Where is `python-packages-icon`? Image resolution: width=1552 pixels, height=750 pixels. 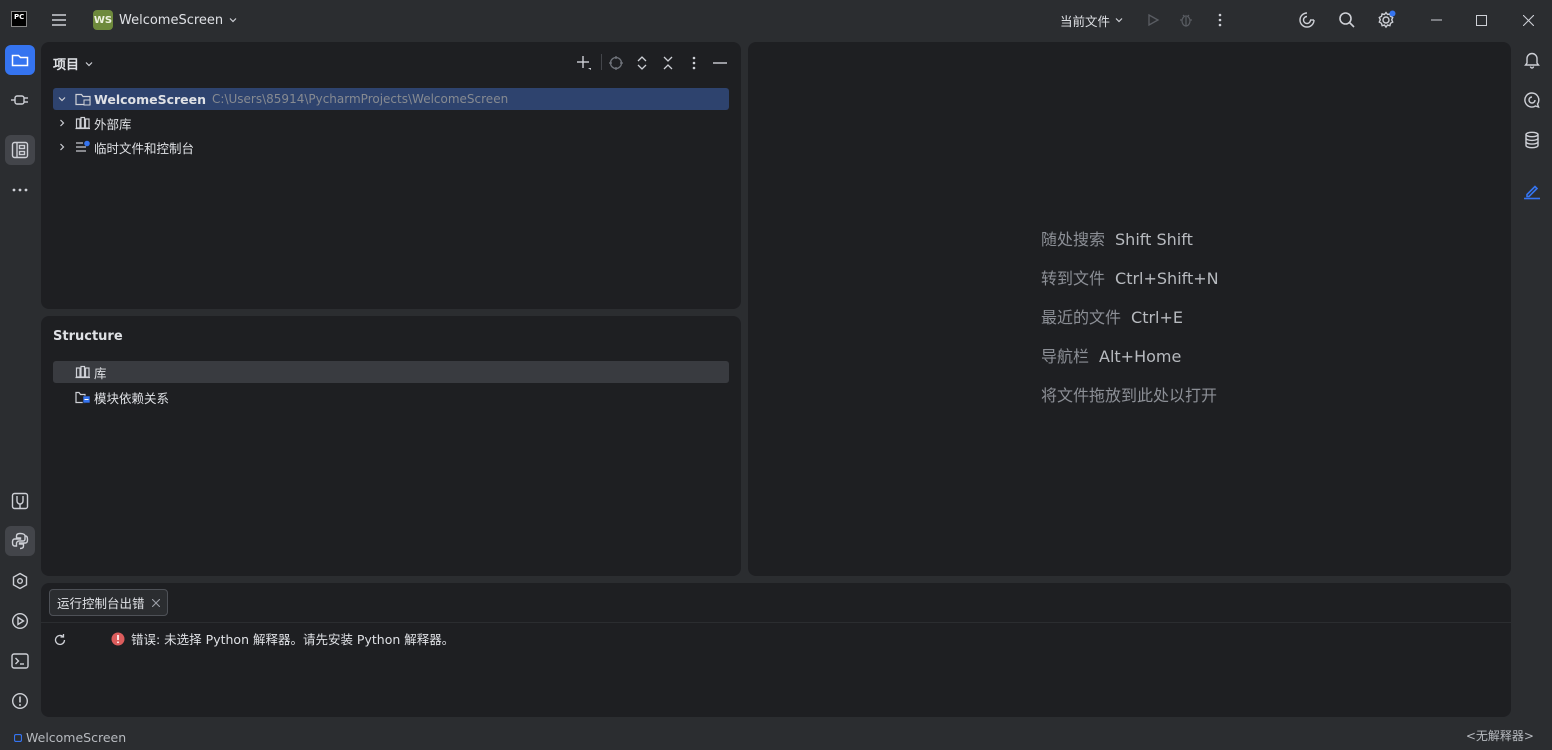
python-packages-icon is located at coordinates (20, 501).